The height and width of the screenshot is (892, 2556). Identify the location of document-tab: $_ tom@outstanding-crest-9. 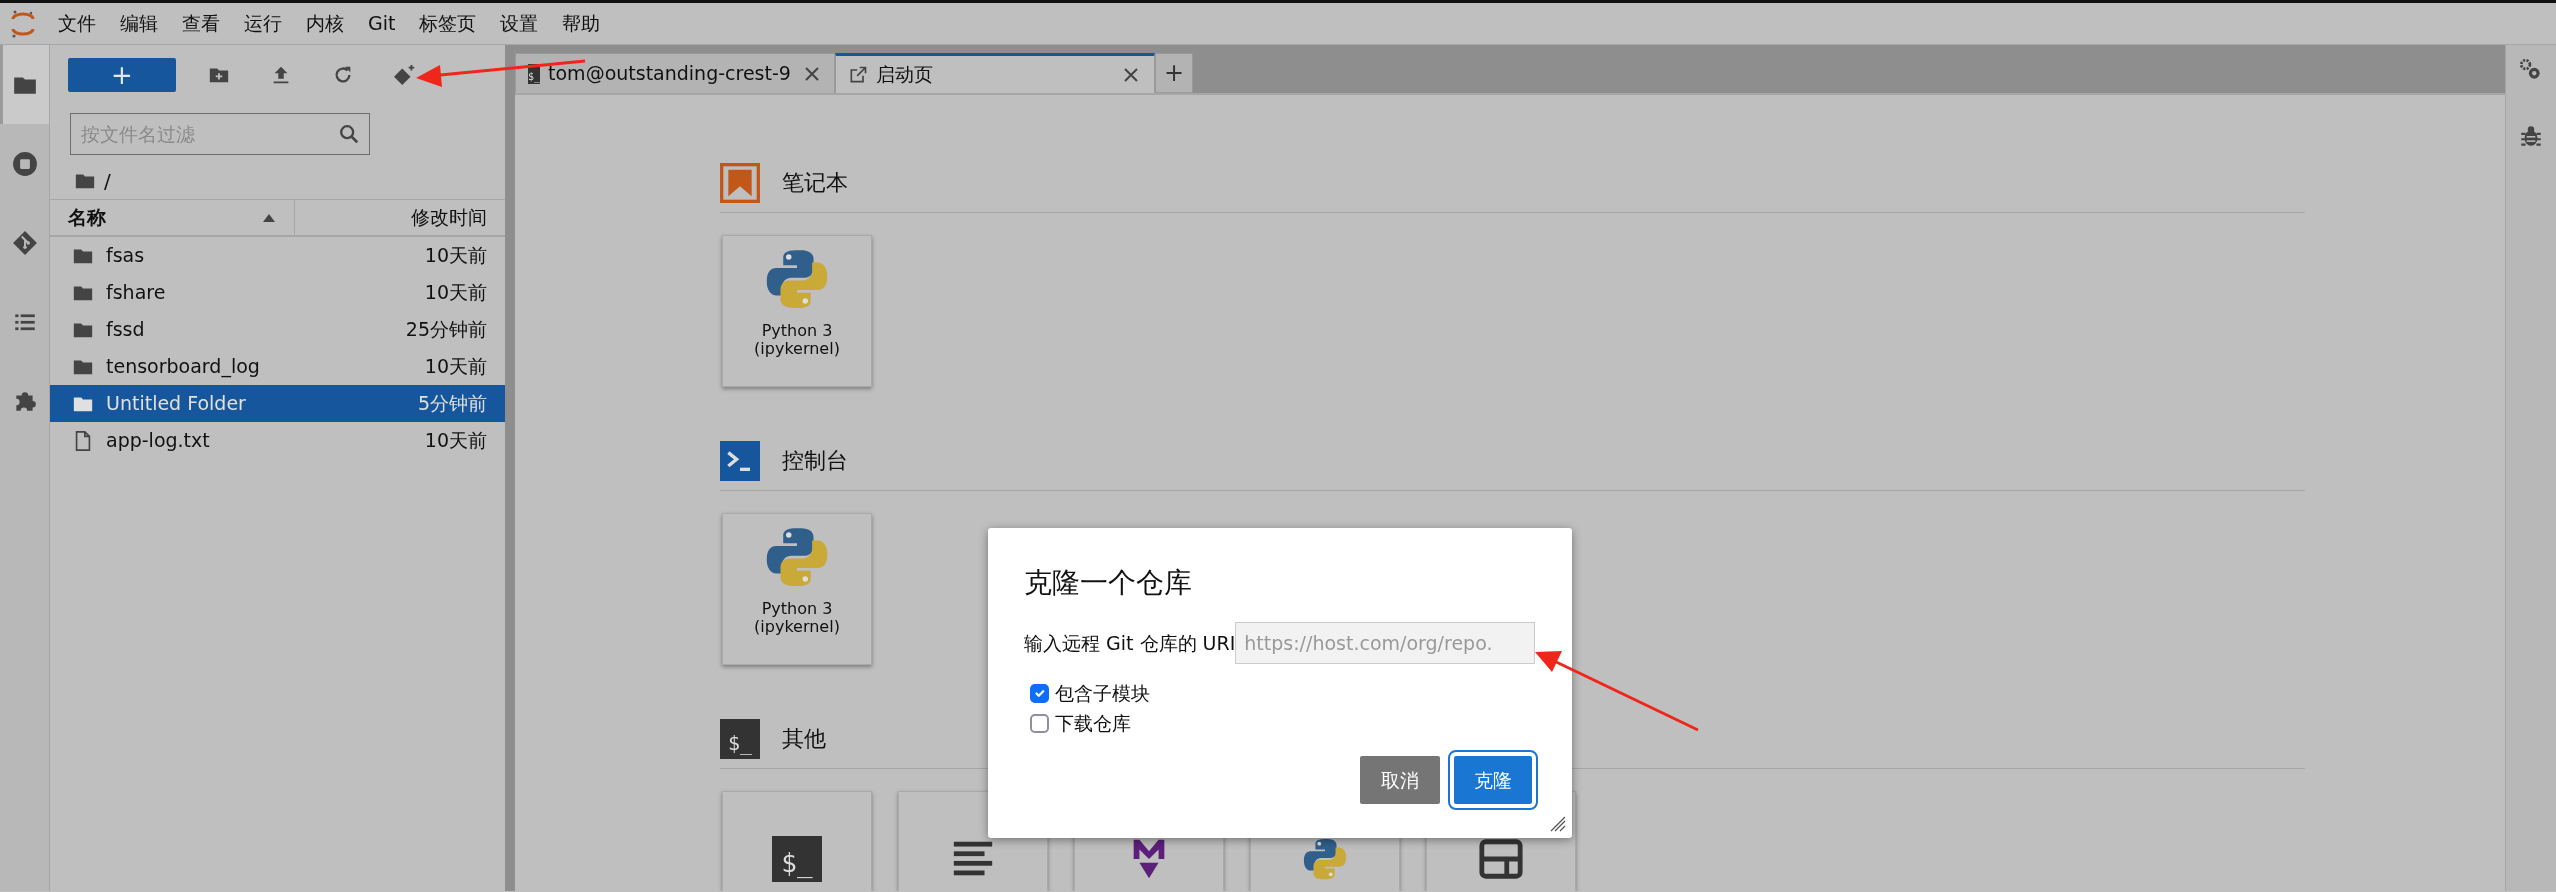
(675, 73).